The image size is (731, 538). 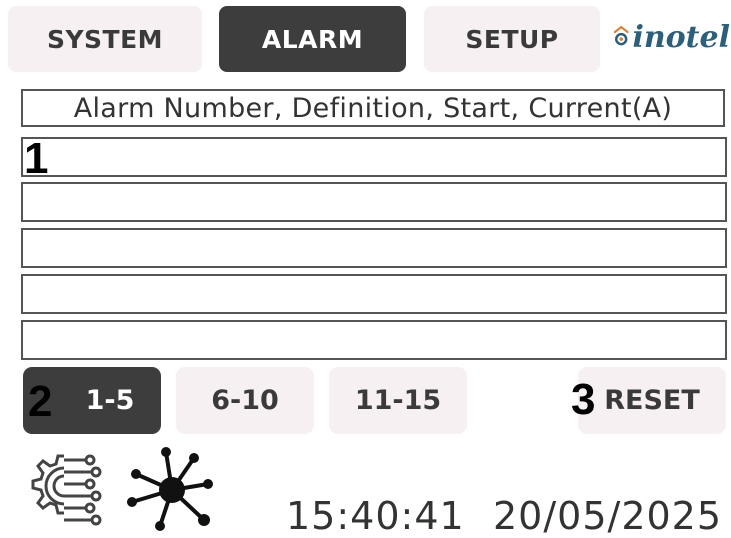 I want to click on current-date: 20/05/2025, so click(x=608, y=516).